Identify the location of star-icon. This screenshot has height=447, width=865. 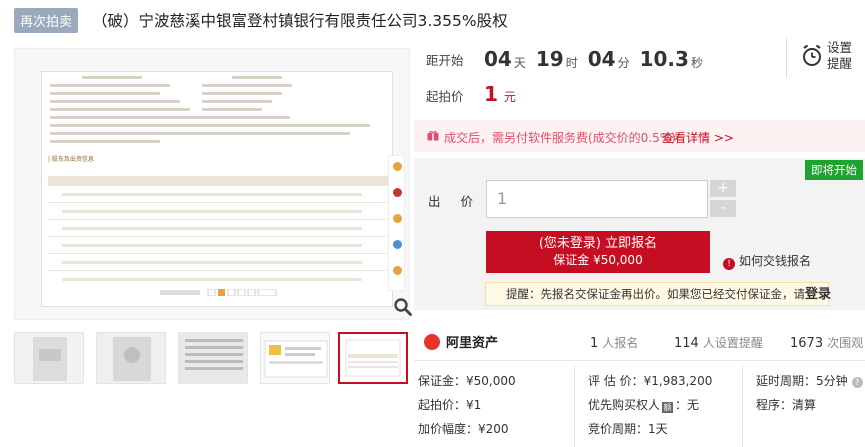
(397, 166).